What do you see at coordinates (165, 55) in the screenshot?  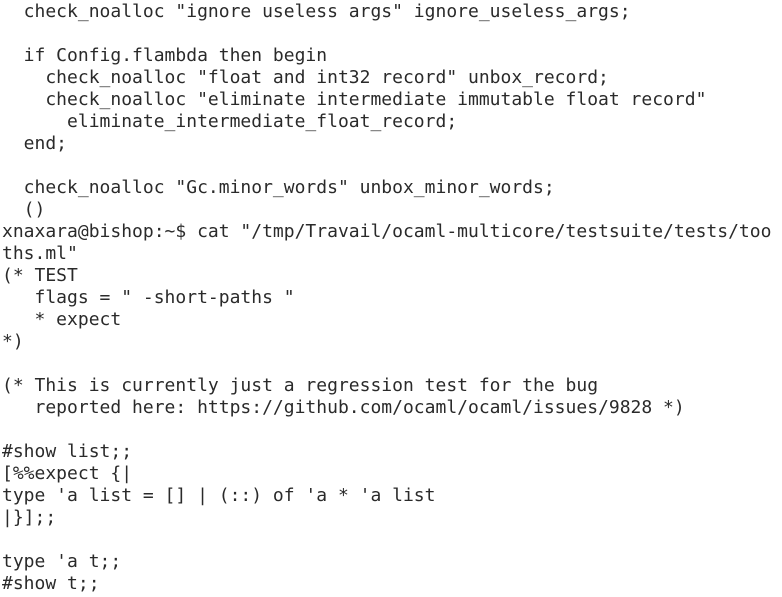 I see `terminal-line: if Config.flambda then begin` at bounding box center [165, 55].